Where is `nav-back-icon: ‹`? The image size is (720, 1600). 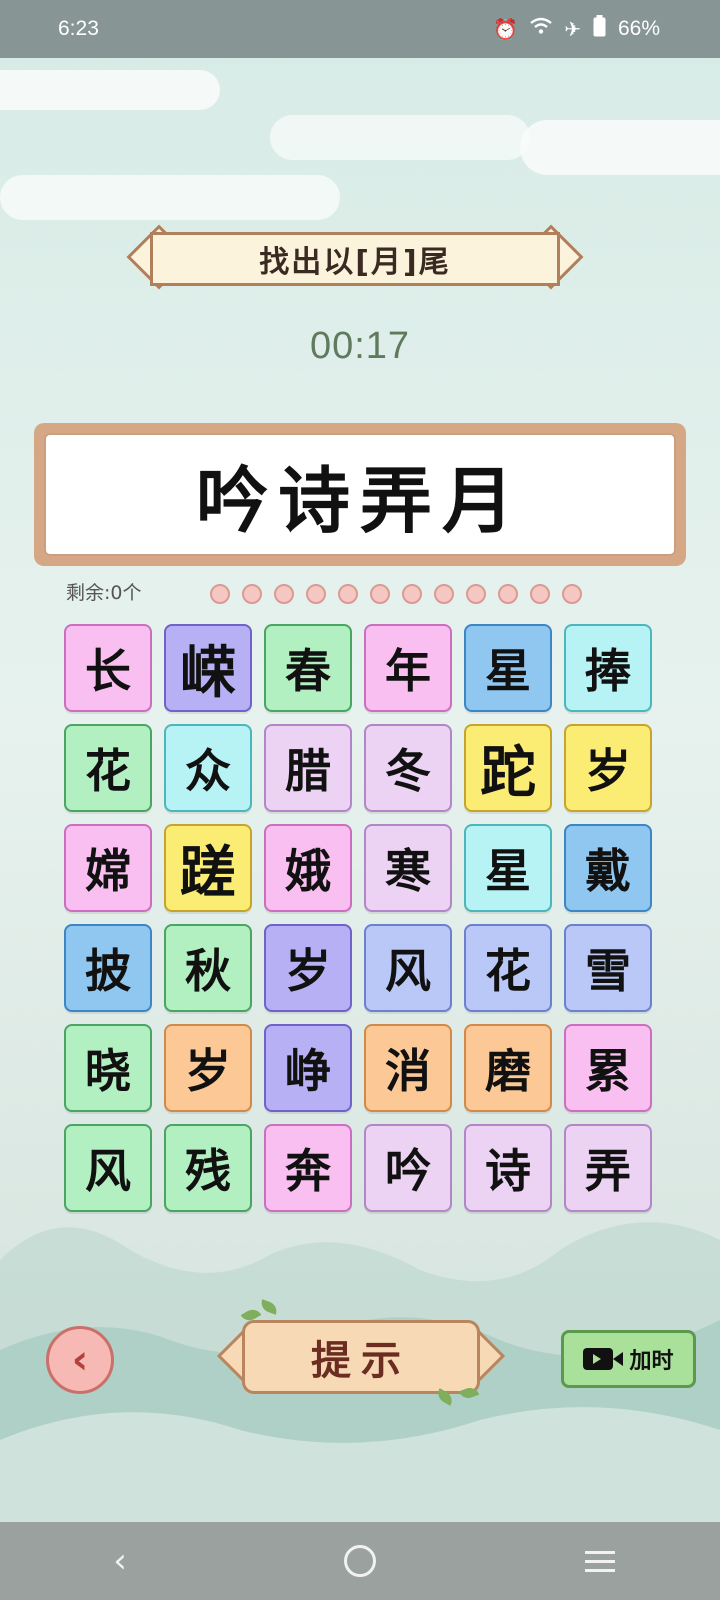
nav-back-icon: ‹ is located at coordinates (120, 1561).